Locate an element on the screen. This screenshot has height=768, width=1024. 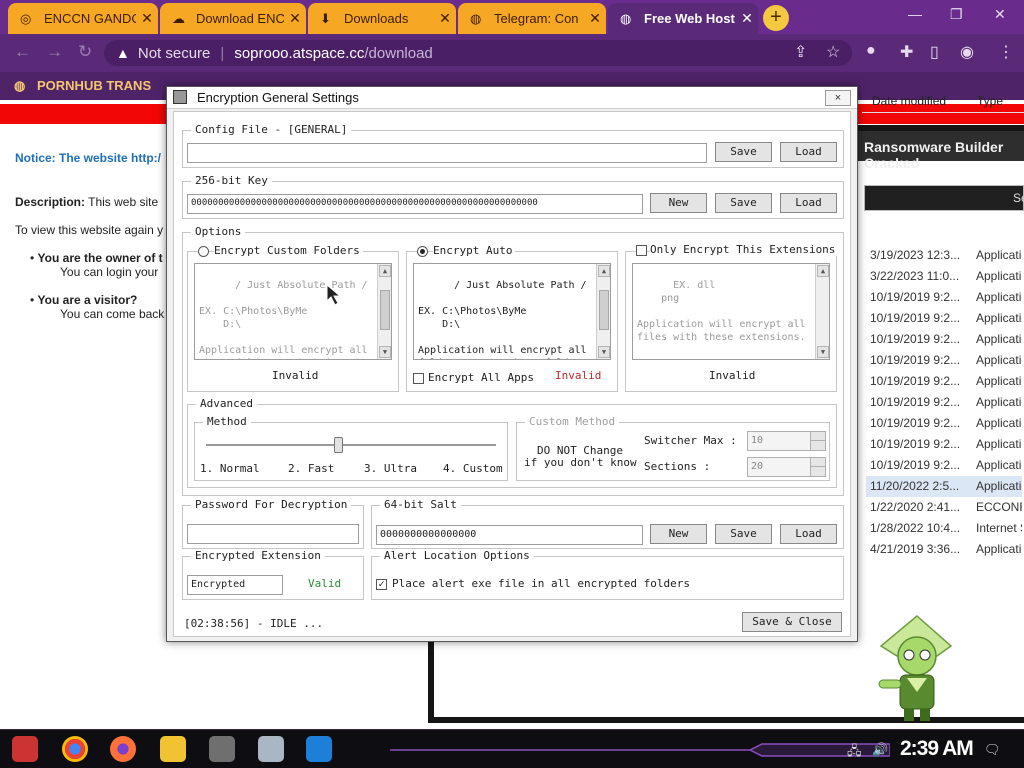
salt-load-button: Load is located at coordinates (808, 534).